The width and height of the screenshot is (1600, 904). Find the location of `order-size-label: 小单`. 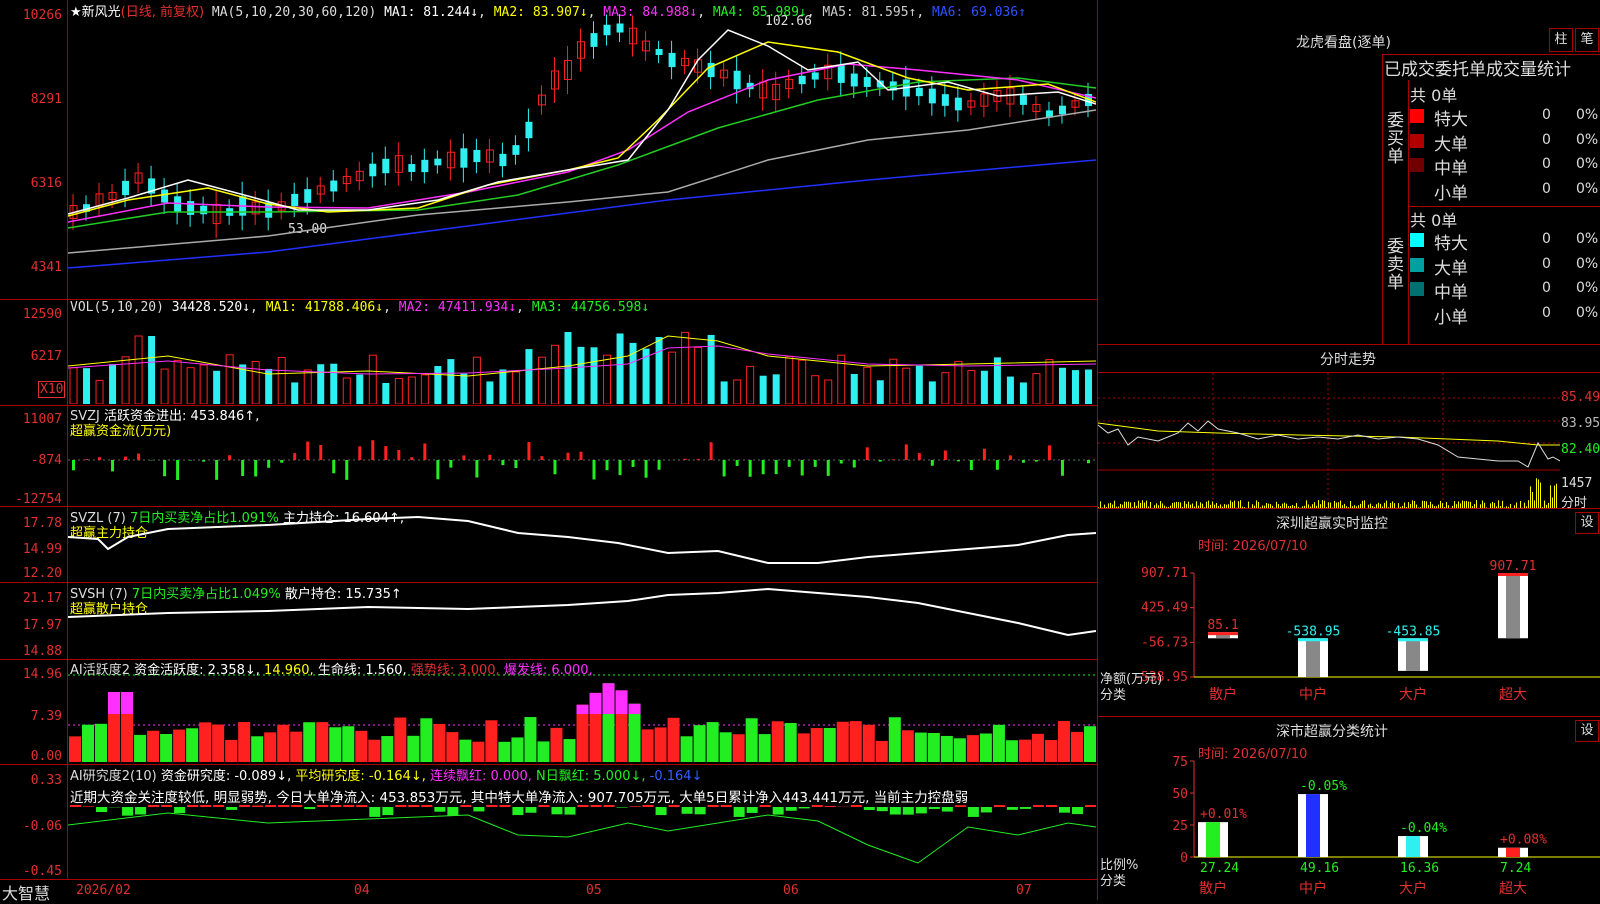

order-size-label: 小单 is located at coordinates (1451, 315).